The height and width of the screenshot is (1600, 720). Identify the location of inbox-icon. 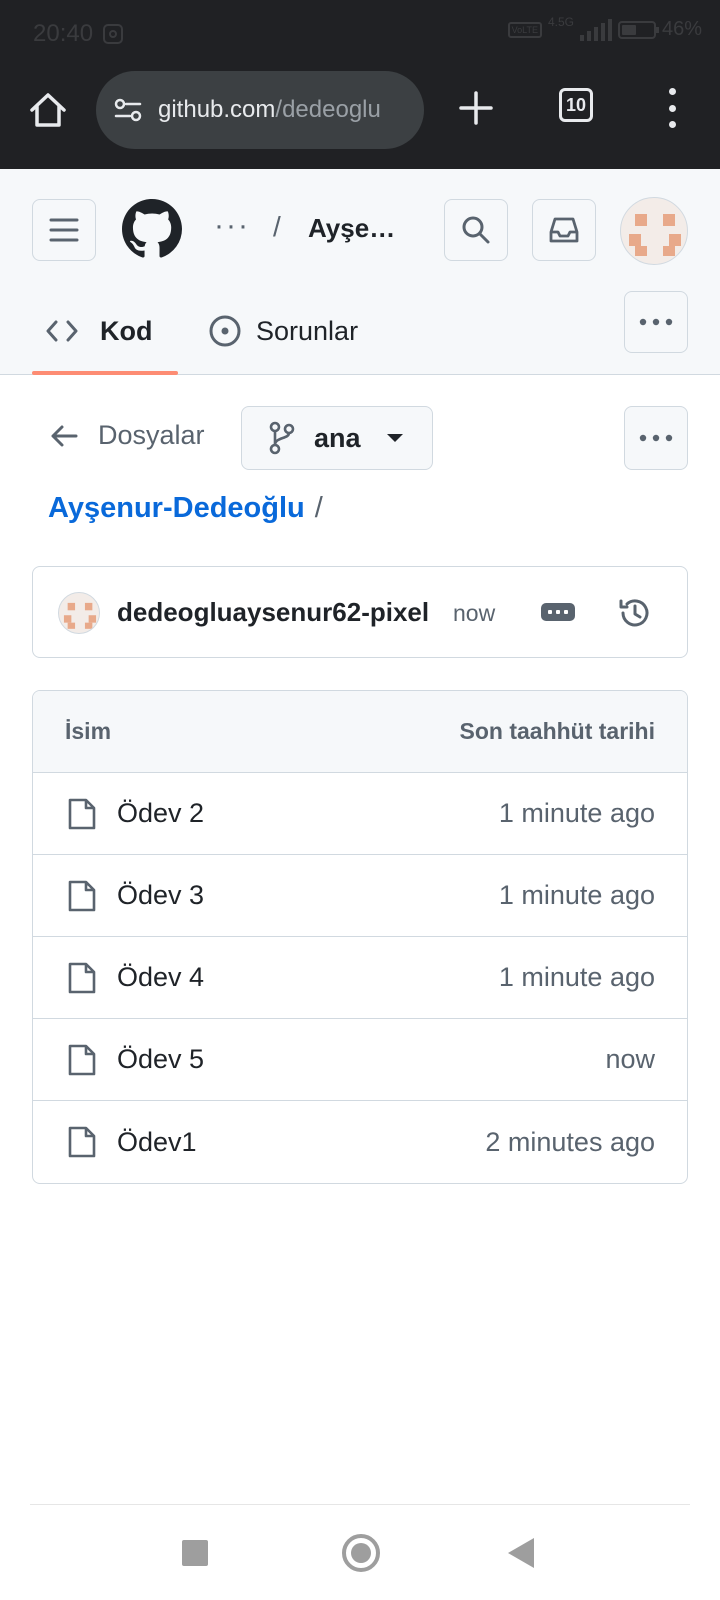
(564, 230).